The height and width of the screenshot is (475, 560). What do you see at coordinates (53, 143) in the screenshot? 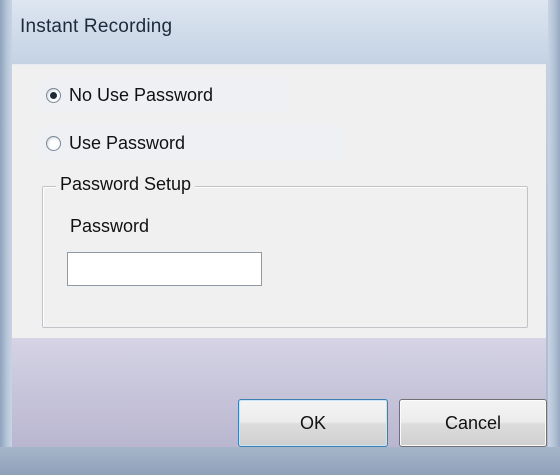
I see `radio-unselected-icon` at bounding box center [53, 143].